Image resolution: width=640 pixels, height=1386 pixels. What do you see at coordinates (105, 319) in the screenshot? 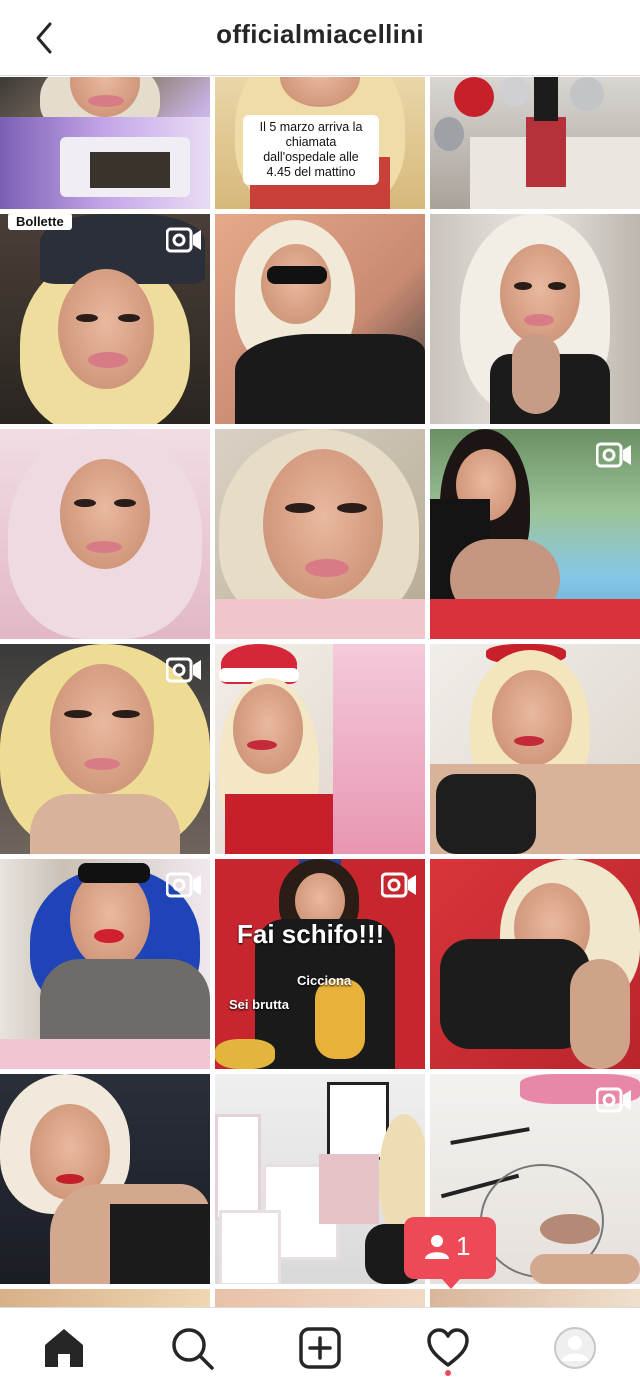
I see `post-thumbnail: Bollette` at bounding box center [105, 319].